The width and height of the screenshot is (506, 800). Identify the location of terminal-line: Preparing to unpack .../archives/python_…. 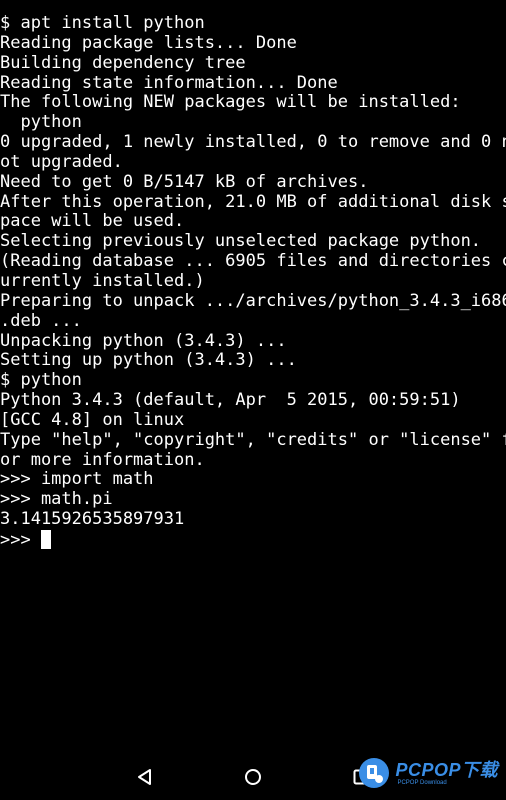
(253, 301).